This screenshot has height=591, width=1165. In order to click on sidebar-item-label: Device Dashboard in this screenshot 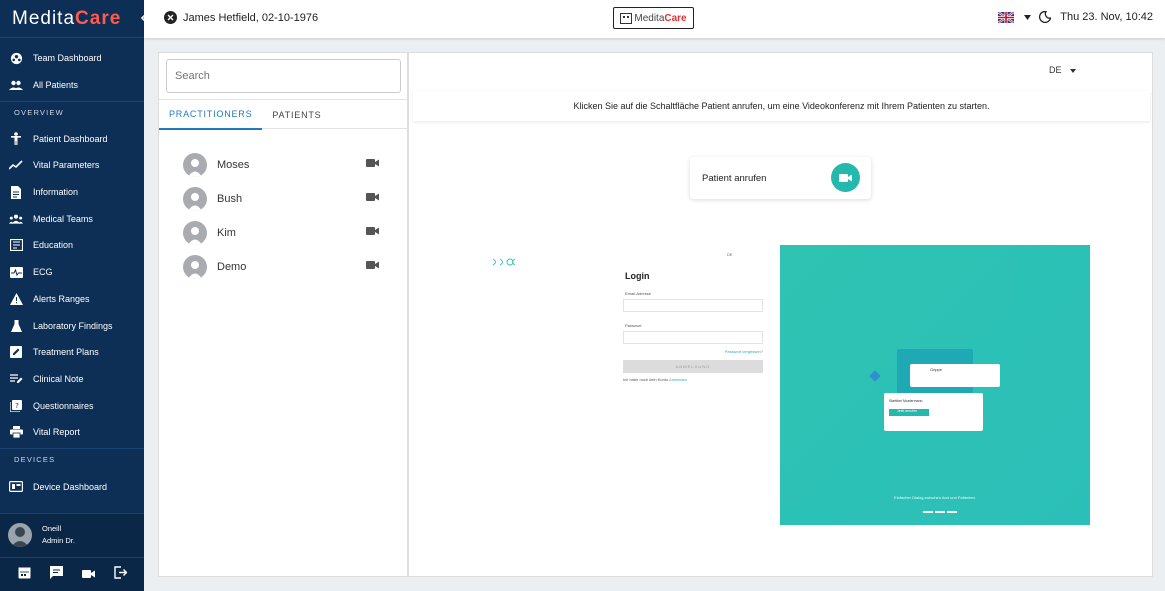, I will do `click(70, 486)`.